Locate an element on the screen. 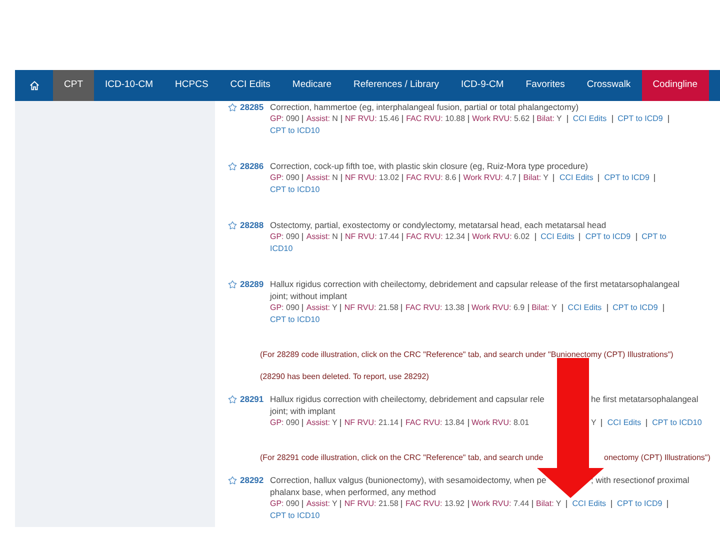  code-note: (For 28289 code illustration, click on the CRC "Reference" tab, and search under "Bunionectomy (CPT) Illustrations") is located at coordinates (467, 355).